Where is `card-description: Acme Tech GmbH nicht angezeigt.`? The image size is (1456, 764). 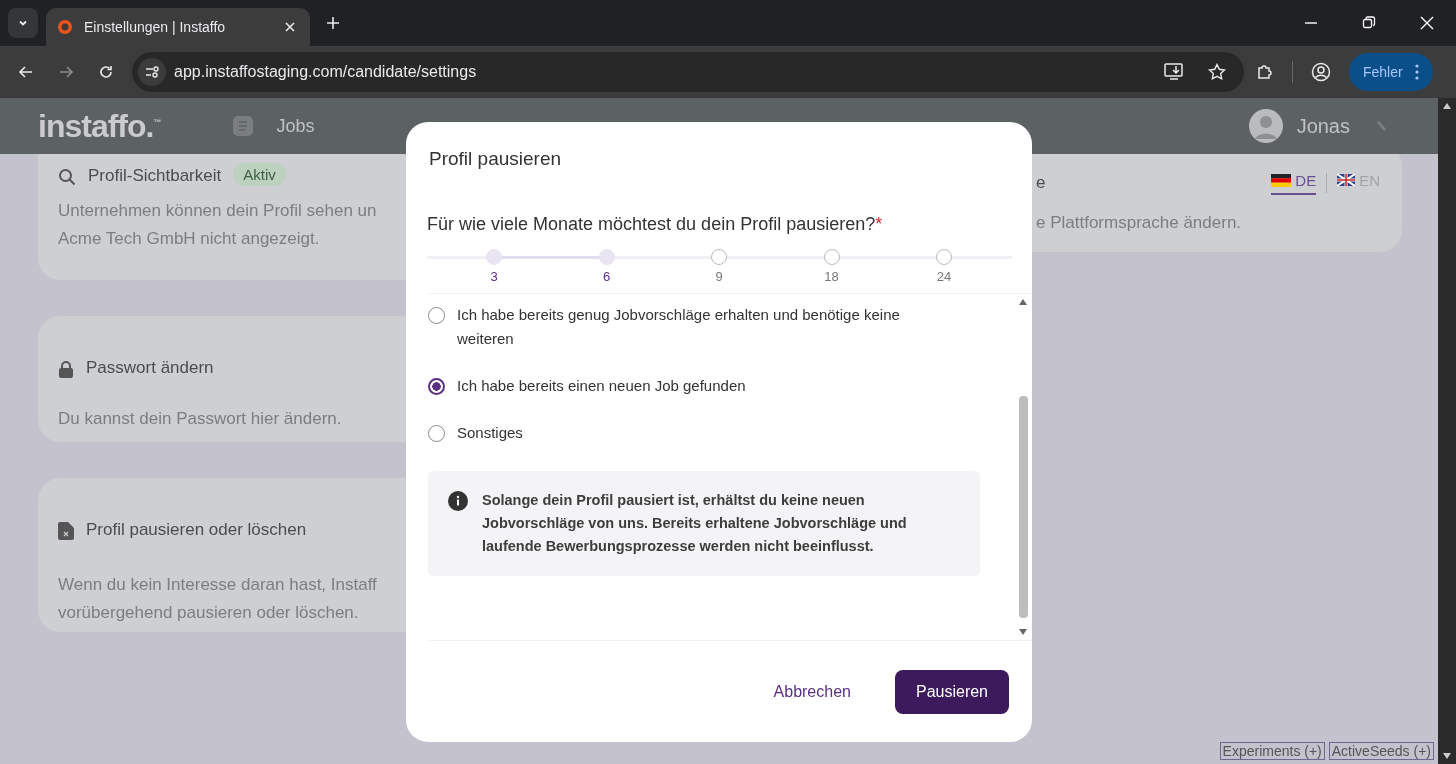 card-description: Acme Tech GmbH nicht angezeigt. is located at coordinates (189, 239).